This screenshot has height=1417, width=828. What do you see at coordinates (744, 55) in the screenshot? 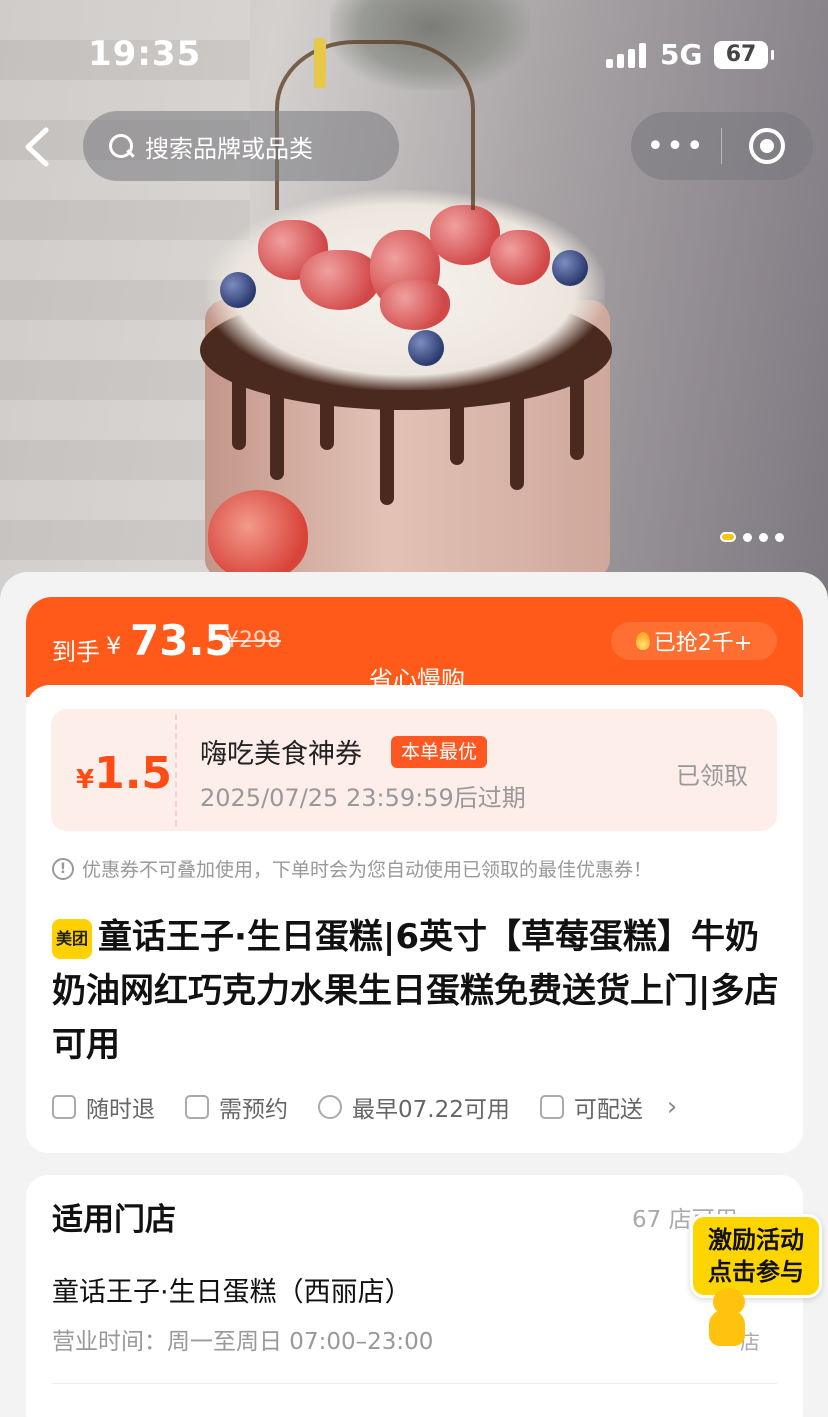
I see `battery-icon: 67` at bounding box center [744, 55].